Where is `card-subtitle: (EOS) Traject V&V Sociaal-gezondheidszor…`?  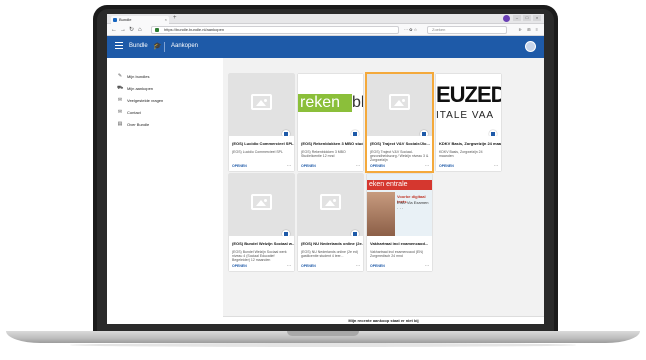 card-subtitle: (EOS) Traject V&V Sociaal-gezondheidszor… is located at coordinates (399, 156).